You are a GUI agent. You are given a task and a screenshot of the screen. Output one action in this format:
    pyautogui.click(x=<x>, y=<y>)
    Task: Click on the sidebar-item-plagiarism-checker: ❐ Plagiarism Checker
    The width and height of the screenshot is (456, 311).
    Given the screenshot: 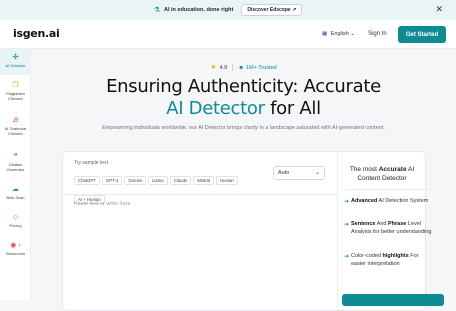 What is the action you would take?
    pyautogui.click(x=15, y=92)
    